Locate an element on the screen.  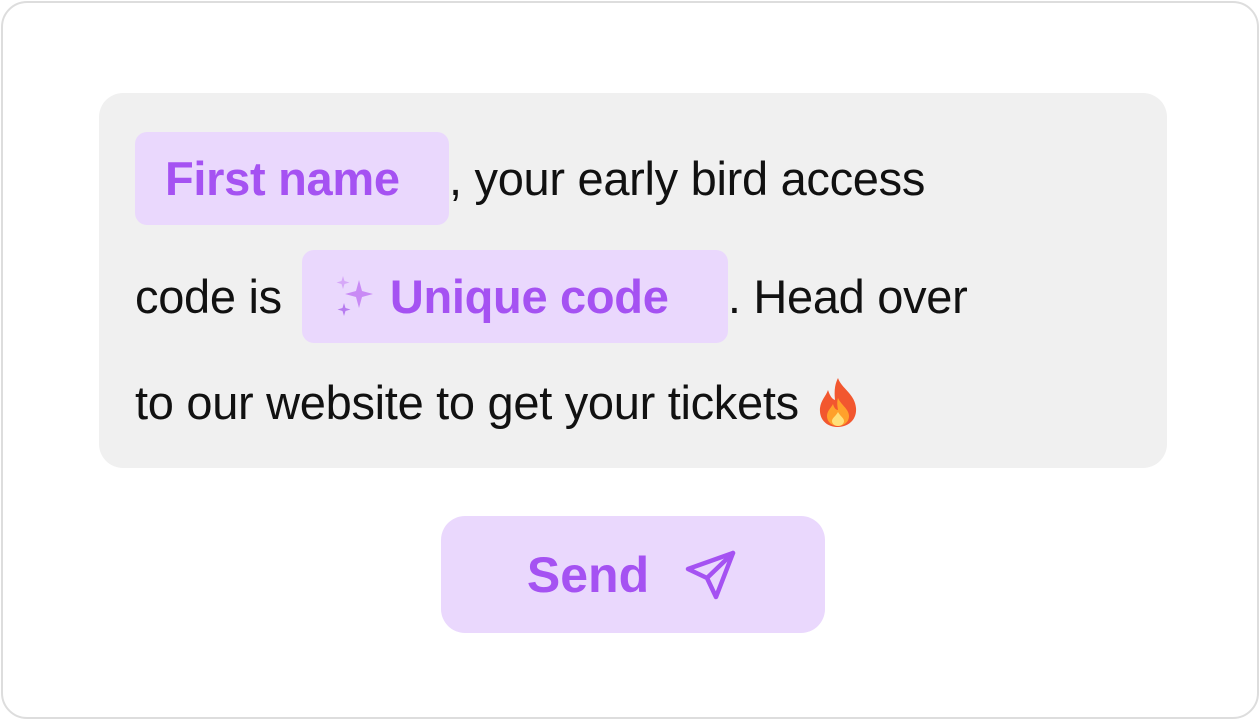
unique-code-token: Unique code is located at coordinates (514, 296).